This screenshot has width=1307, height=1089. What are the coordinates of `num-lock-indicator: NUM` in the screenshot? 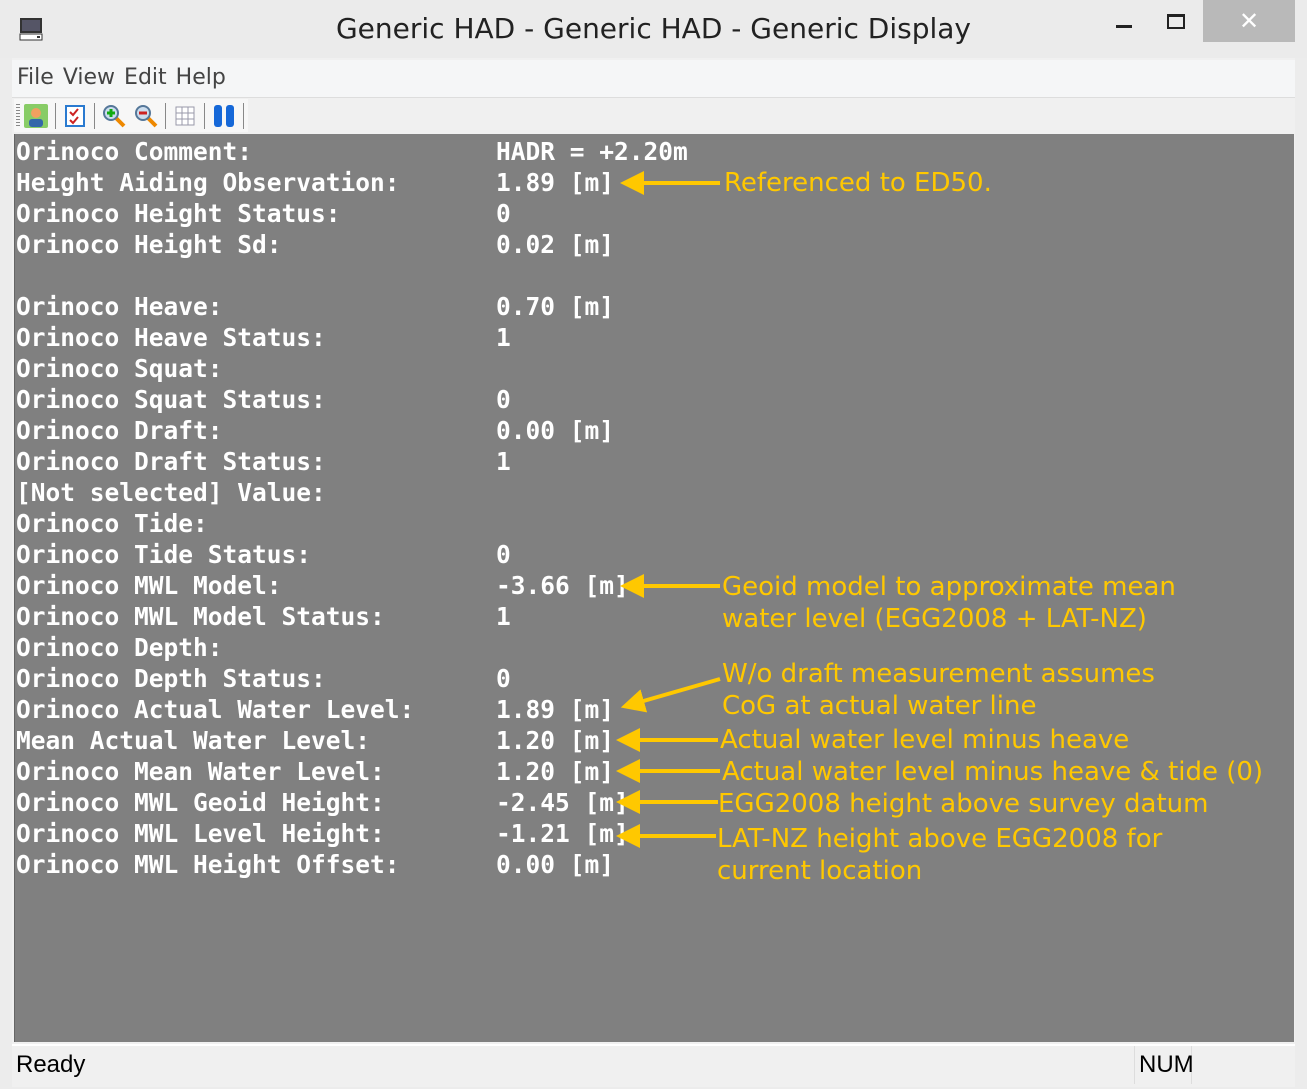 It's located at (1164, 1065).